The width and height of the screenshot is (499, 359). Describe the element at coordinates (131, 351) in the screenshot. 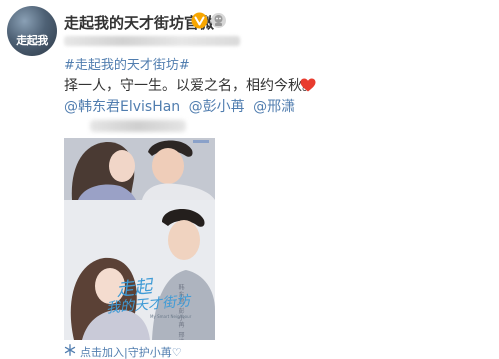

I see `join-link: 点击加入|守护小苒♡` at that location.